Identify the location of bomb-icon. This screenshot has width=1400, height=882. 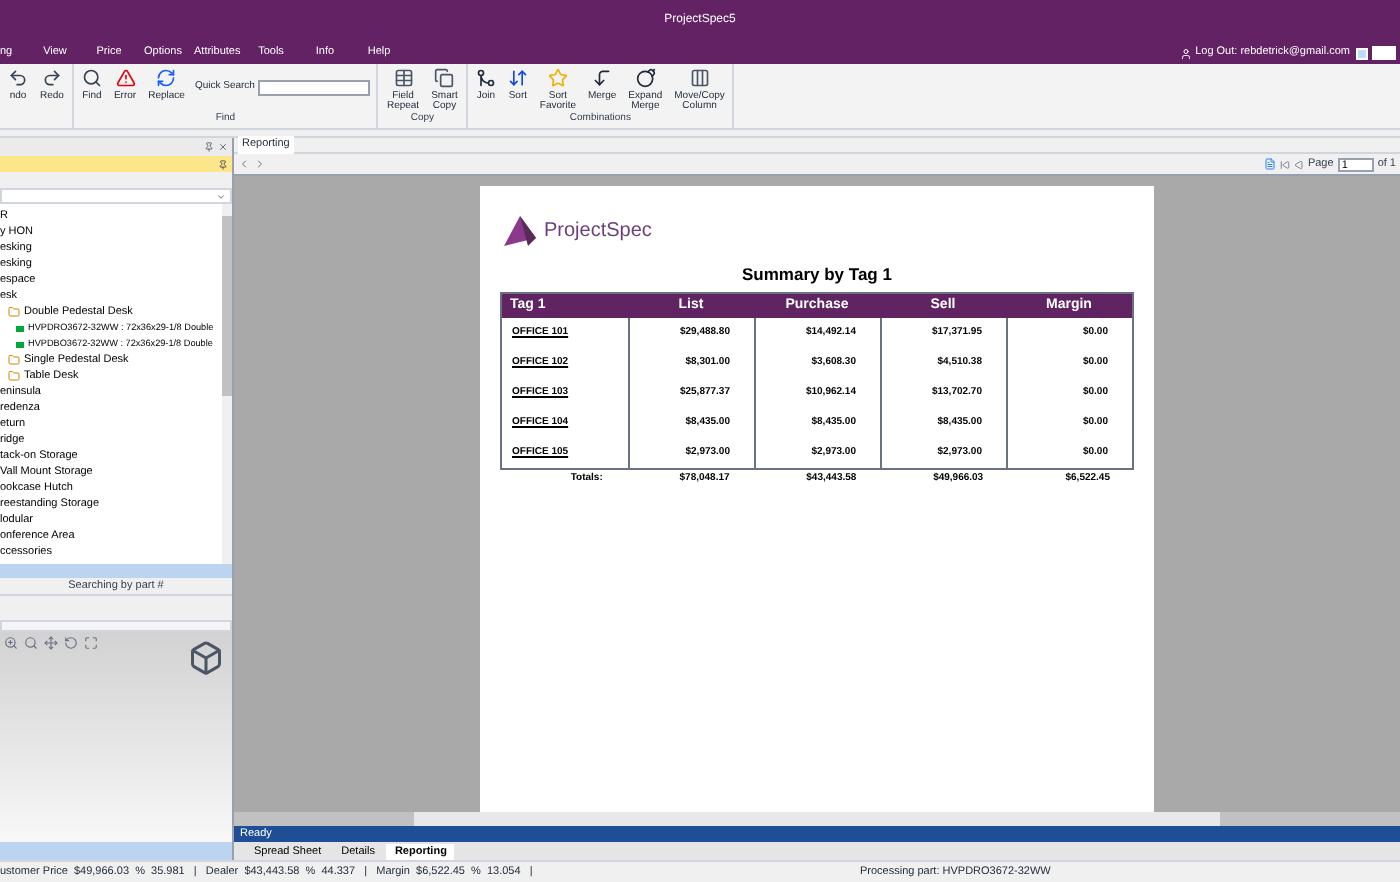
(645, 78).